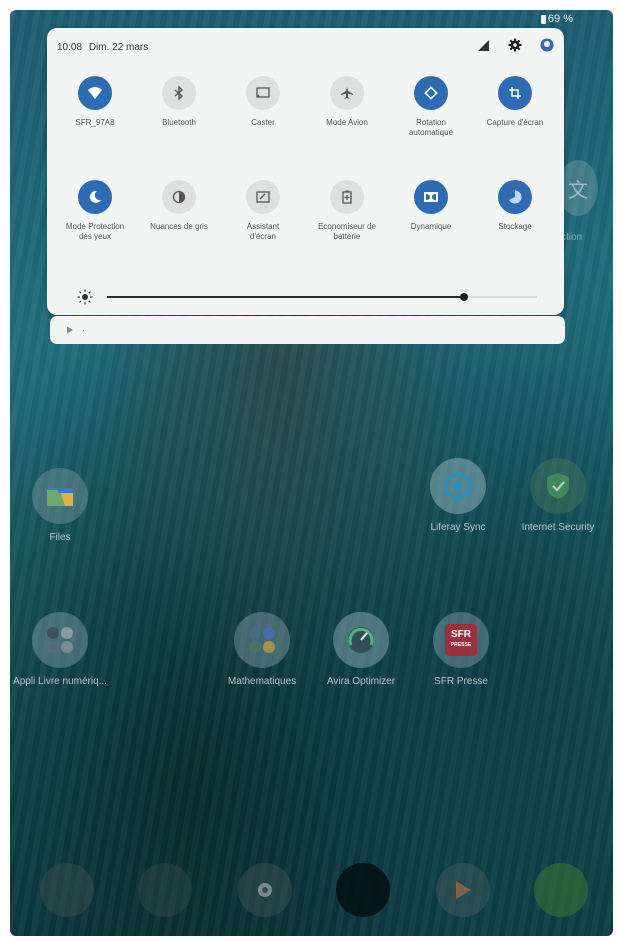  I want to click on tile-grayscale: Nuances de gris, so click(179, 206).